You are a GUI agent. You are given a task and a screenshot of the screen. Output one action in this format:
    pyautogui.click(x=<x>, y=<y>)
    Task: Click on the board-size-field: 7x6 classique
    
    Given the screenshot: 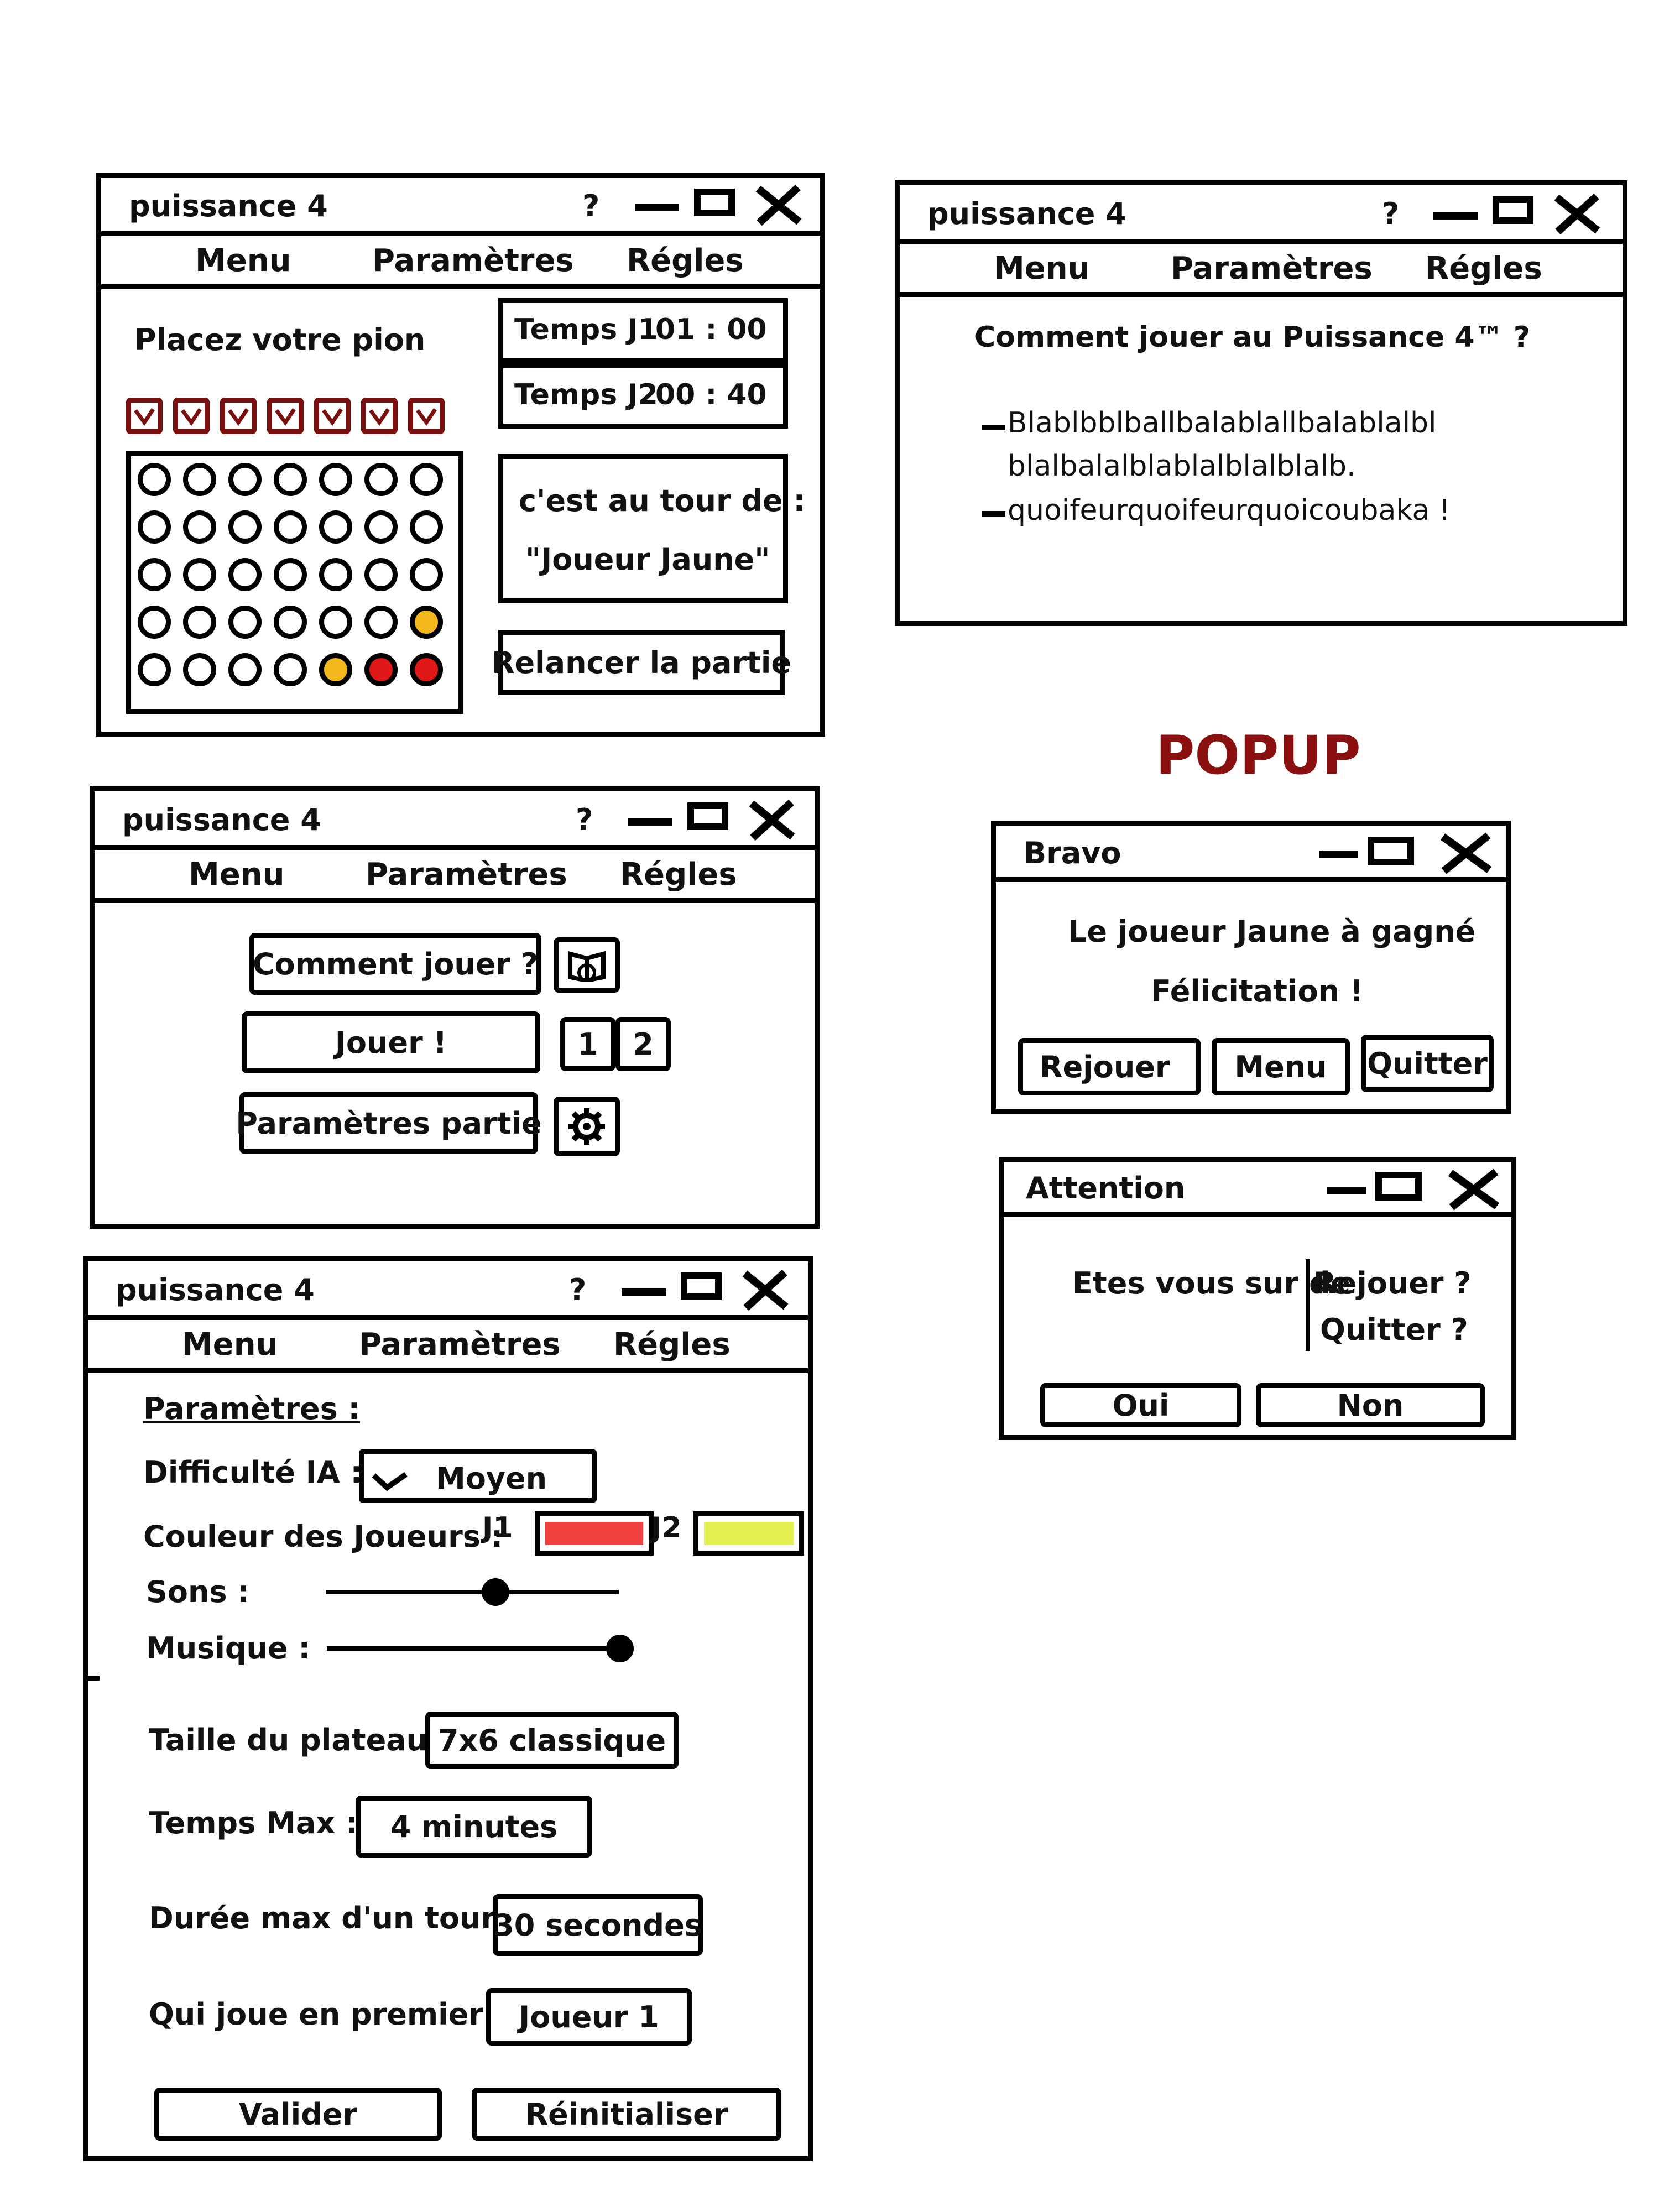 What is the action you would take?
    pyautogui.click(x=552, y=1741)
    